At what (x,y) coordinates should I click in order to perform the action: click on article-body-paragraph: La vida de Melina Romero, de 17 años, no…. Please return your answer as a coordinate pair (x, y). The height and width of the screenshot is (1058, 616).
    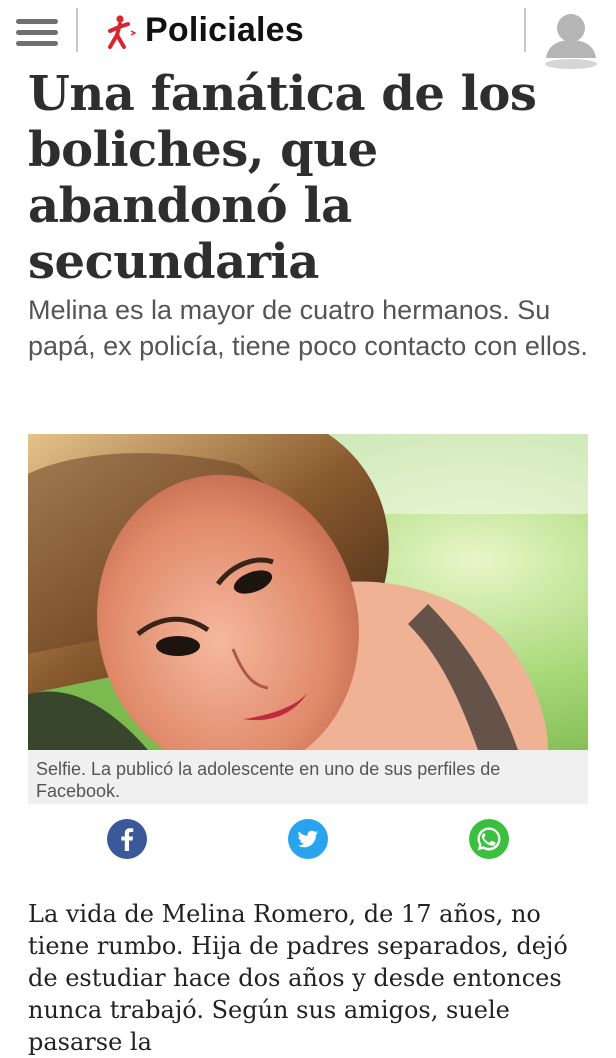
    Looking at the image, I should click on (298, 978).